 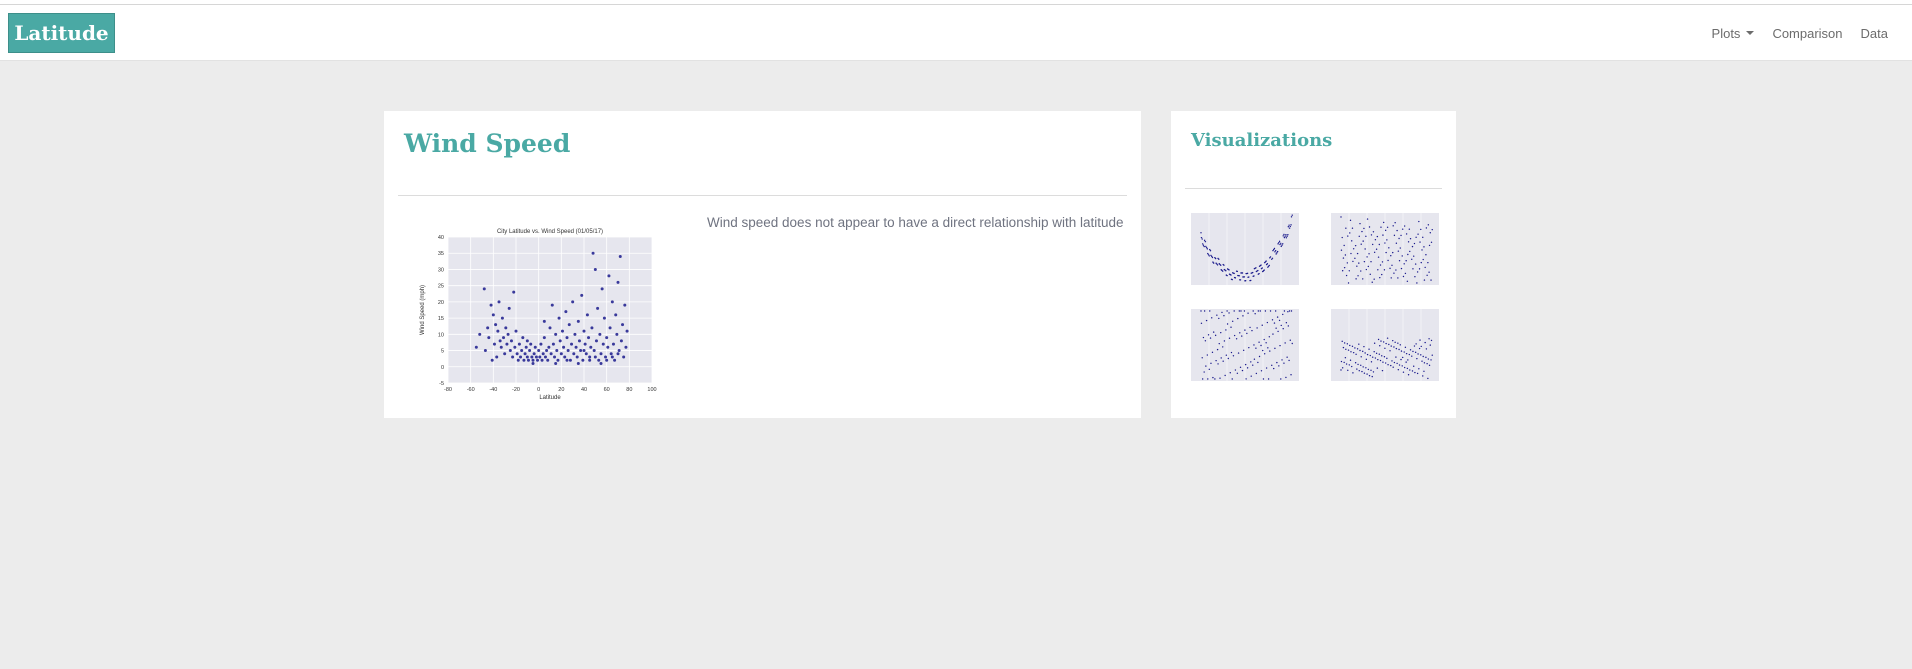 I want to click on nav-plots-dropdown: Plots, so click(x=1733, y=33).